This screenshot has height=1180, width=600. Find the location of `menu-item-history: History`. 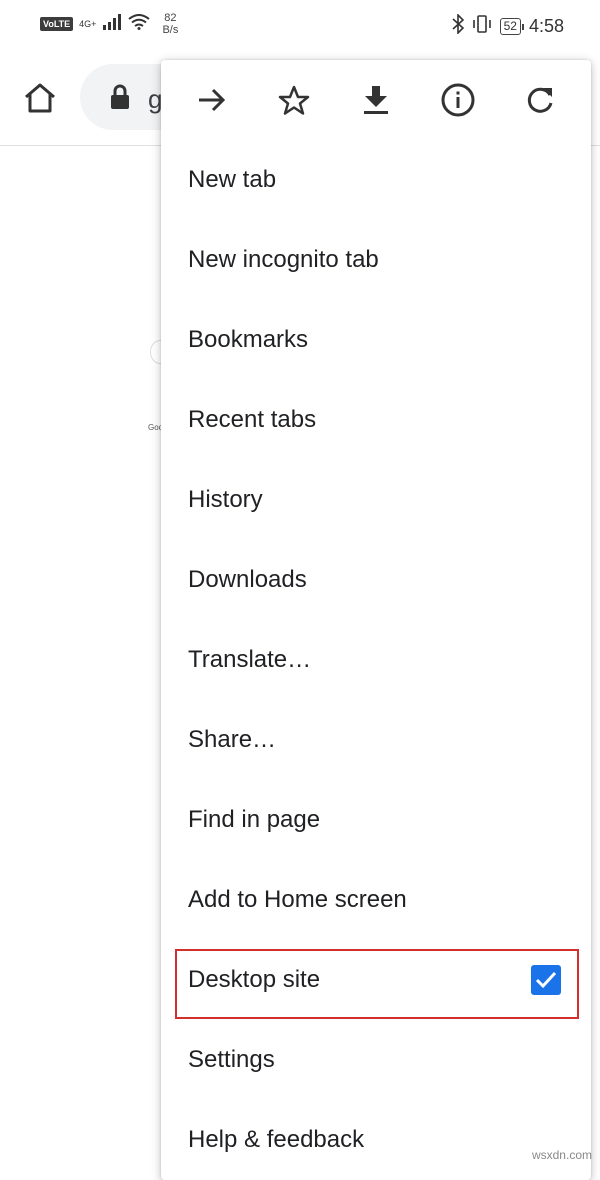

menu-item-history: History is located at coordinates (376, 500).